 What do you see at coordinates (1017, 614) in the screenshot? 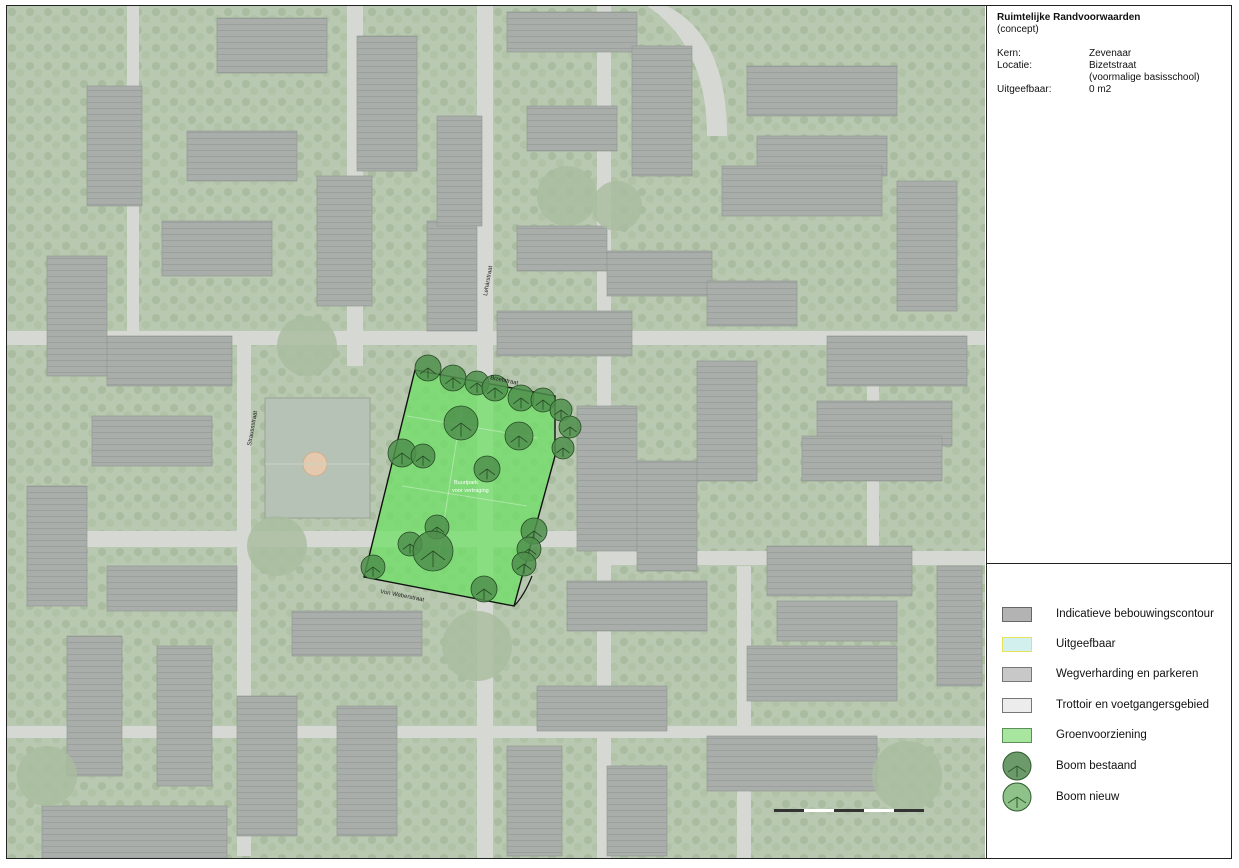
I see `legend-swatch-bebouwingscontour` at bounding box center [1017, 614].